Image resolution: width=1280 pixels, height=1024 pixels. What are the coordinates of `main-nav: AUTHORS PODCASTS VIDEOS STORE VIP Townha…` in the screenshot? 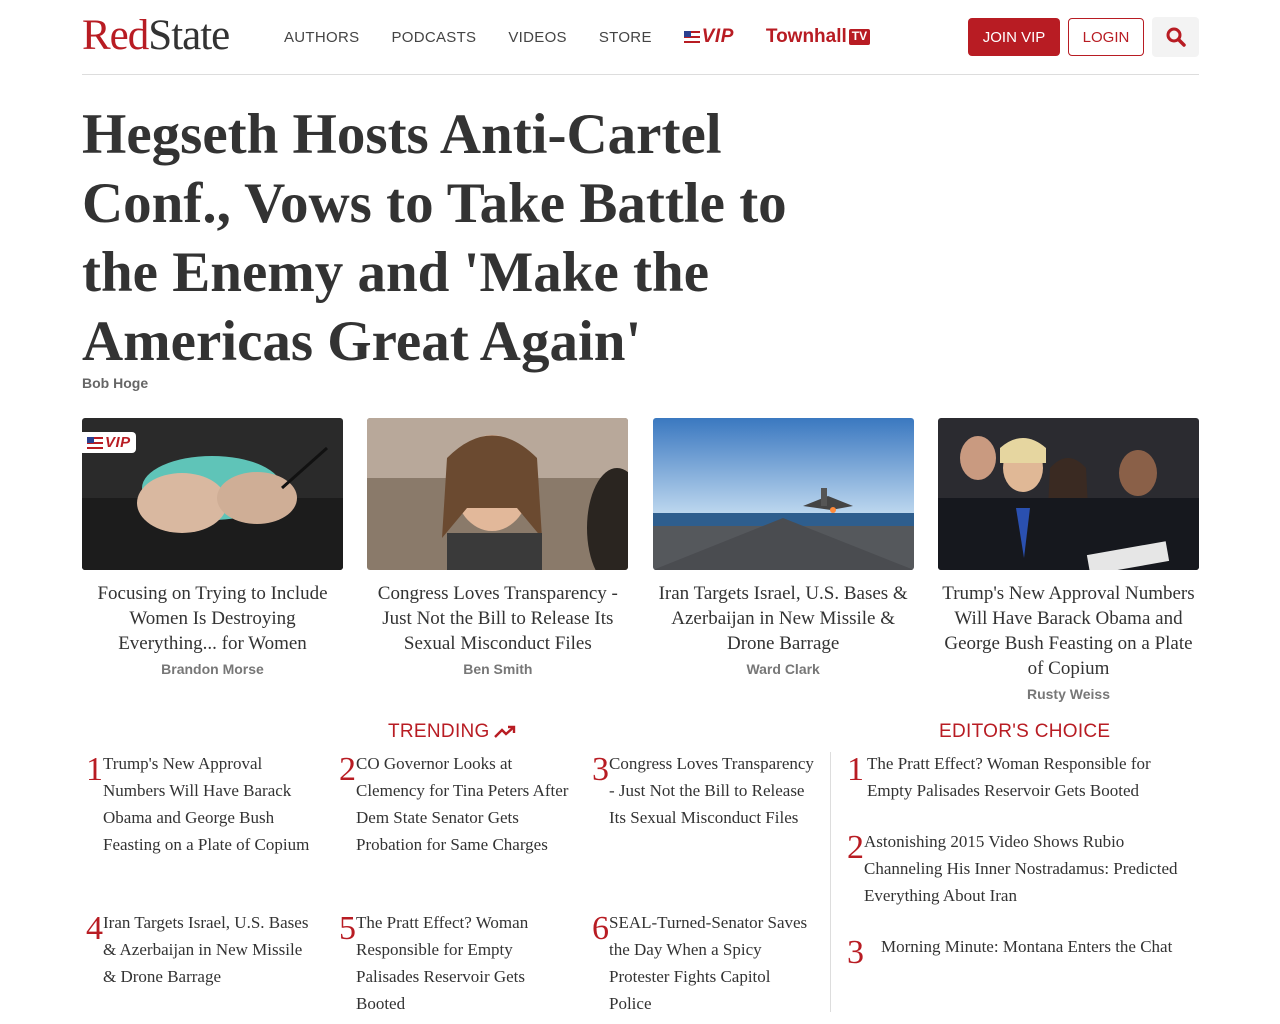 It's located at (577, 37).